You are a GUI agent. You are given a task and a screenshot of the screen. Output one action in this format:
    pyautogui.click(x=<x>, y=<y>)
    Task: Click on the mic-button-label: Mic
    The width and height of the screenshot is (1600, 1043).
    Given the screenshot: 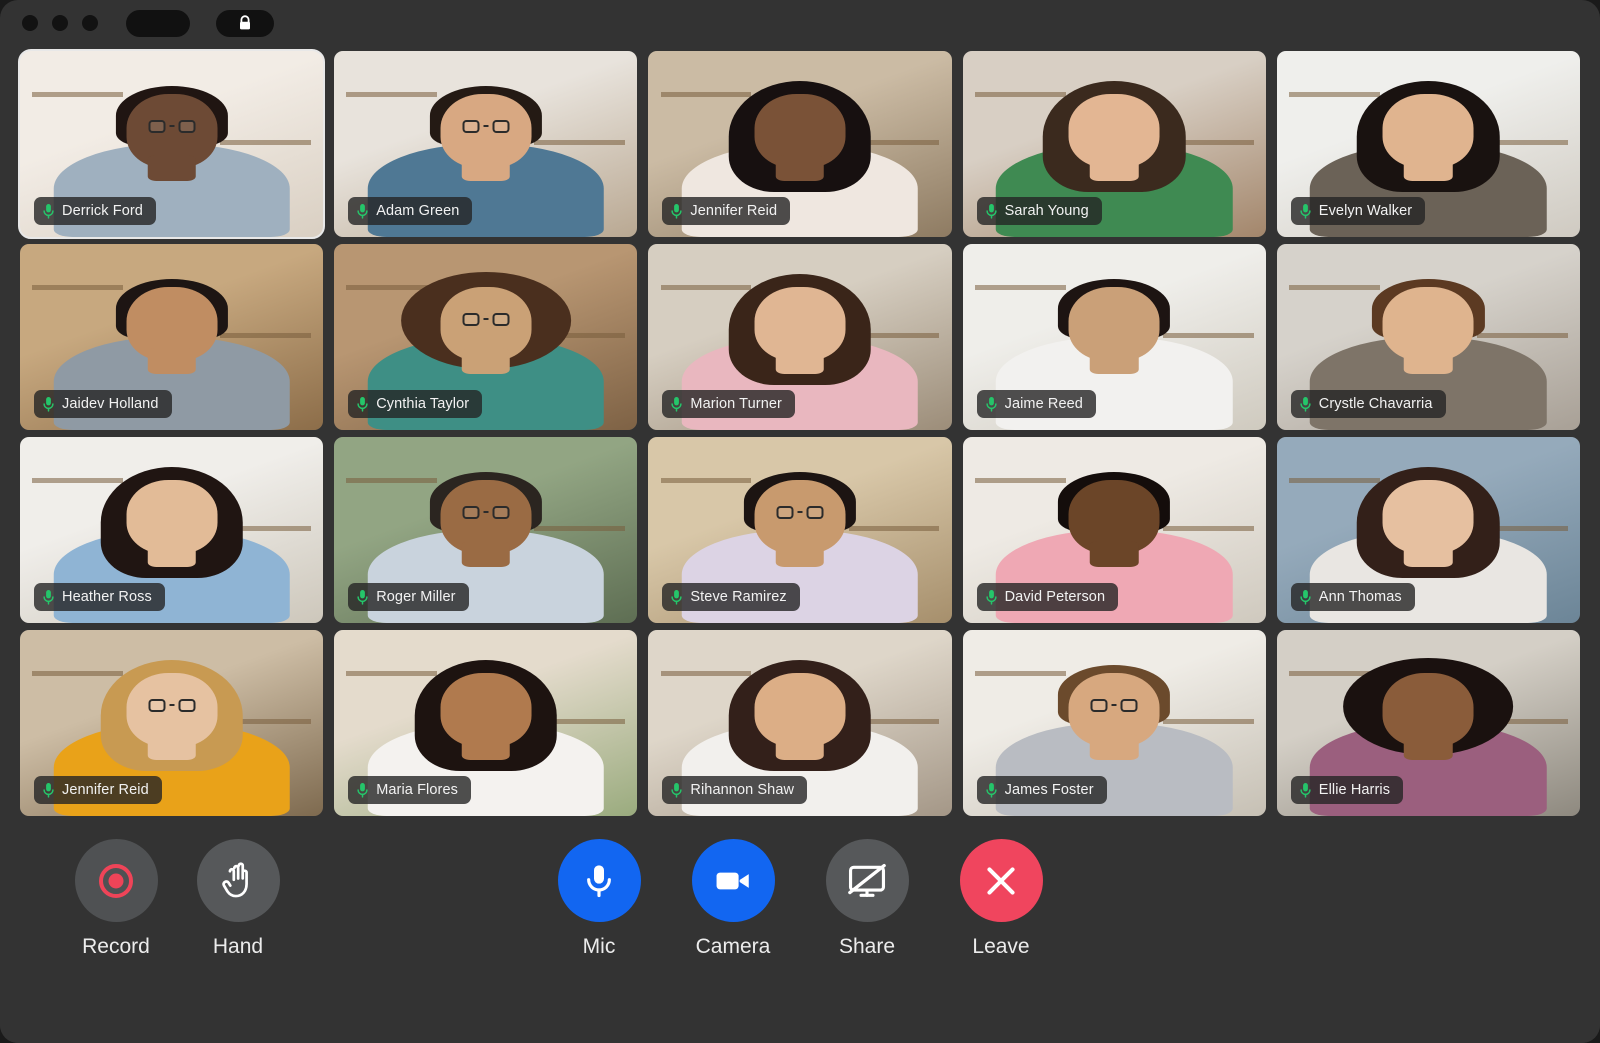 What is the action you would take?
    pyautogui.click(x=599, y=946)
    